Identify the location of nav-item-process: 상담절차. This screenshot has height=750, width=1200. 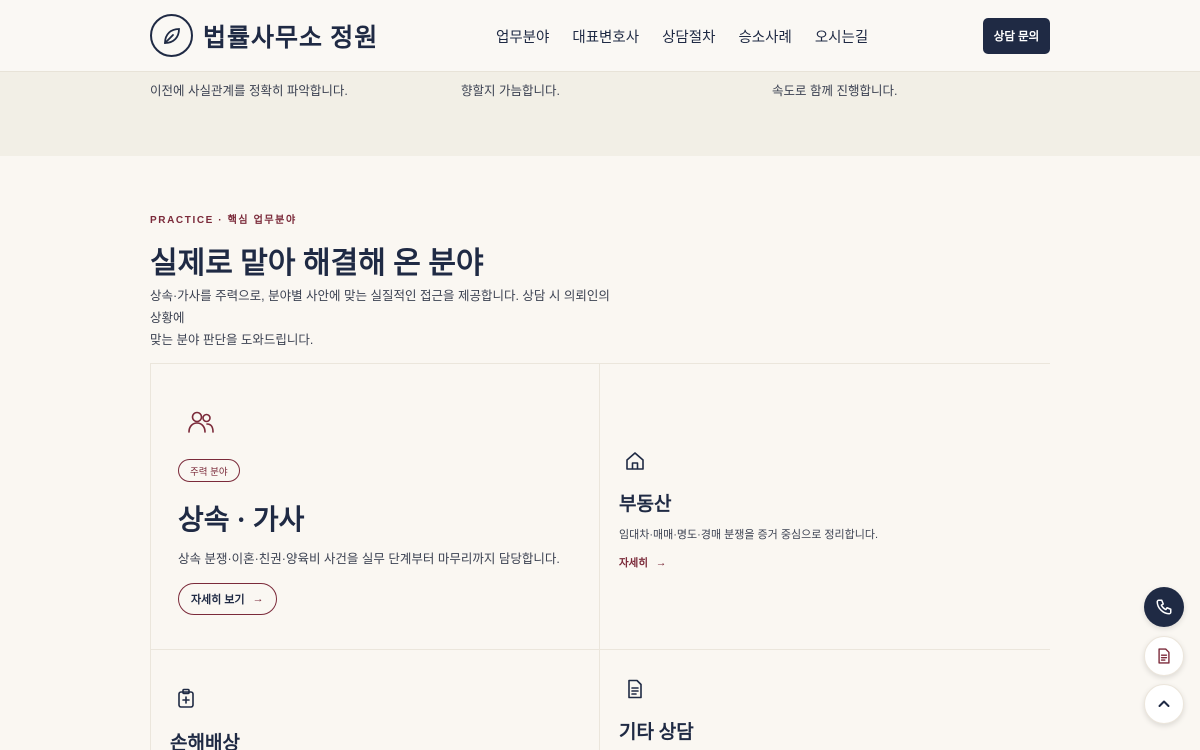
(688, 36).